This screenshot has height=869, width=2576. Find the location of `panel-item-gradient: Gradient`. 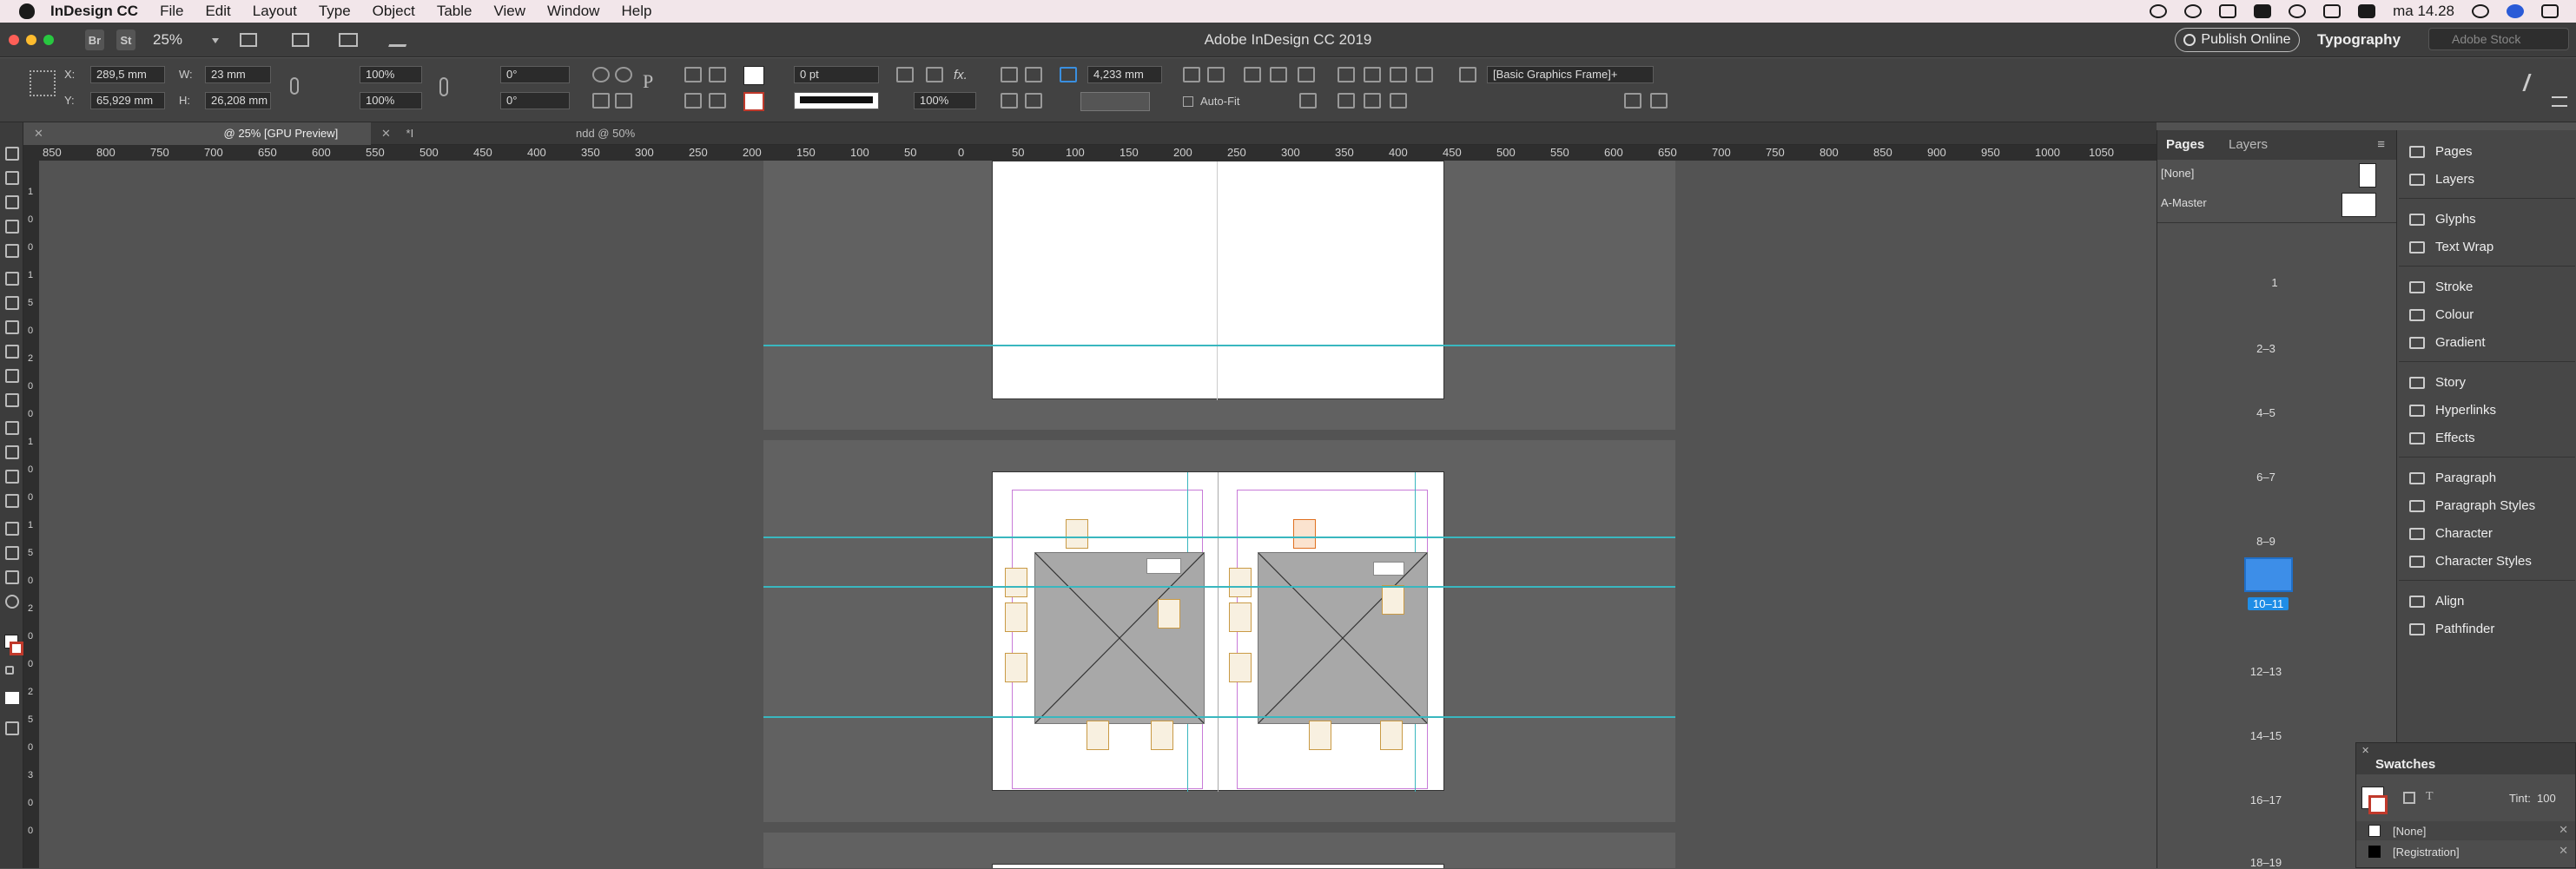

panel-item-gradient: Gradient is located at coordinates (2448, 342).